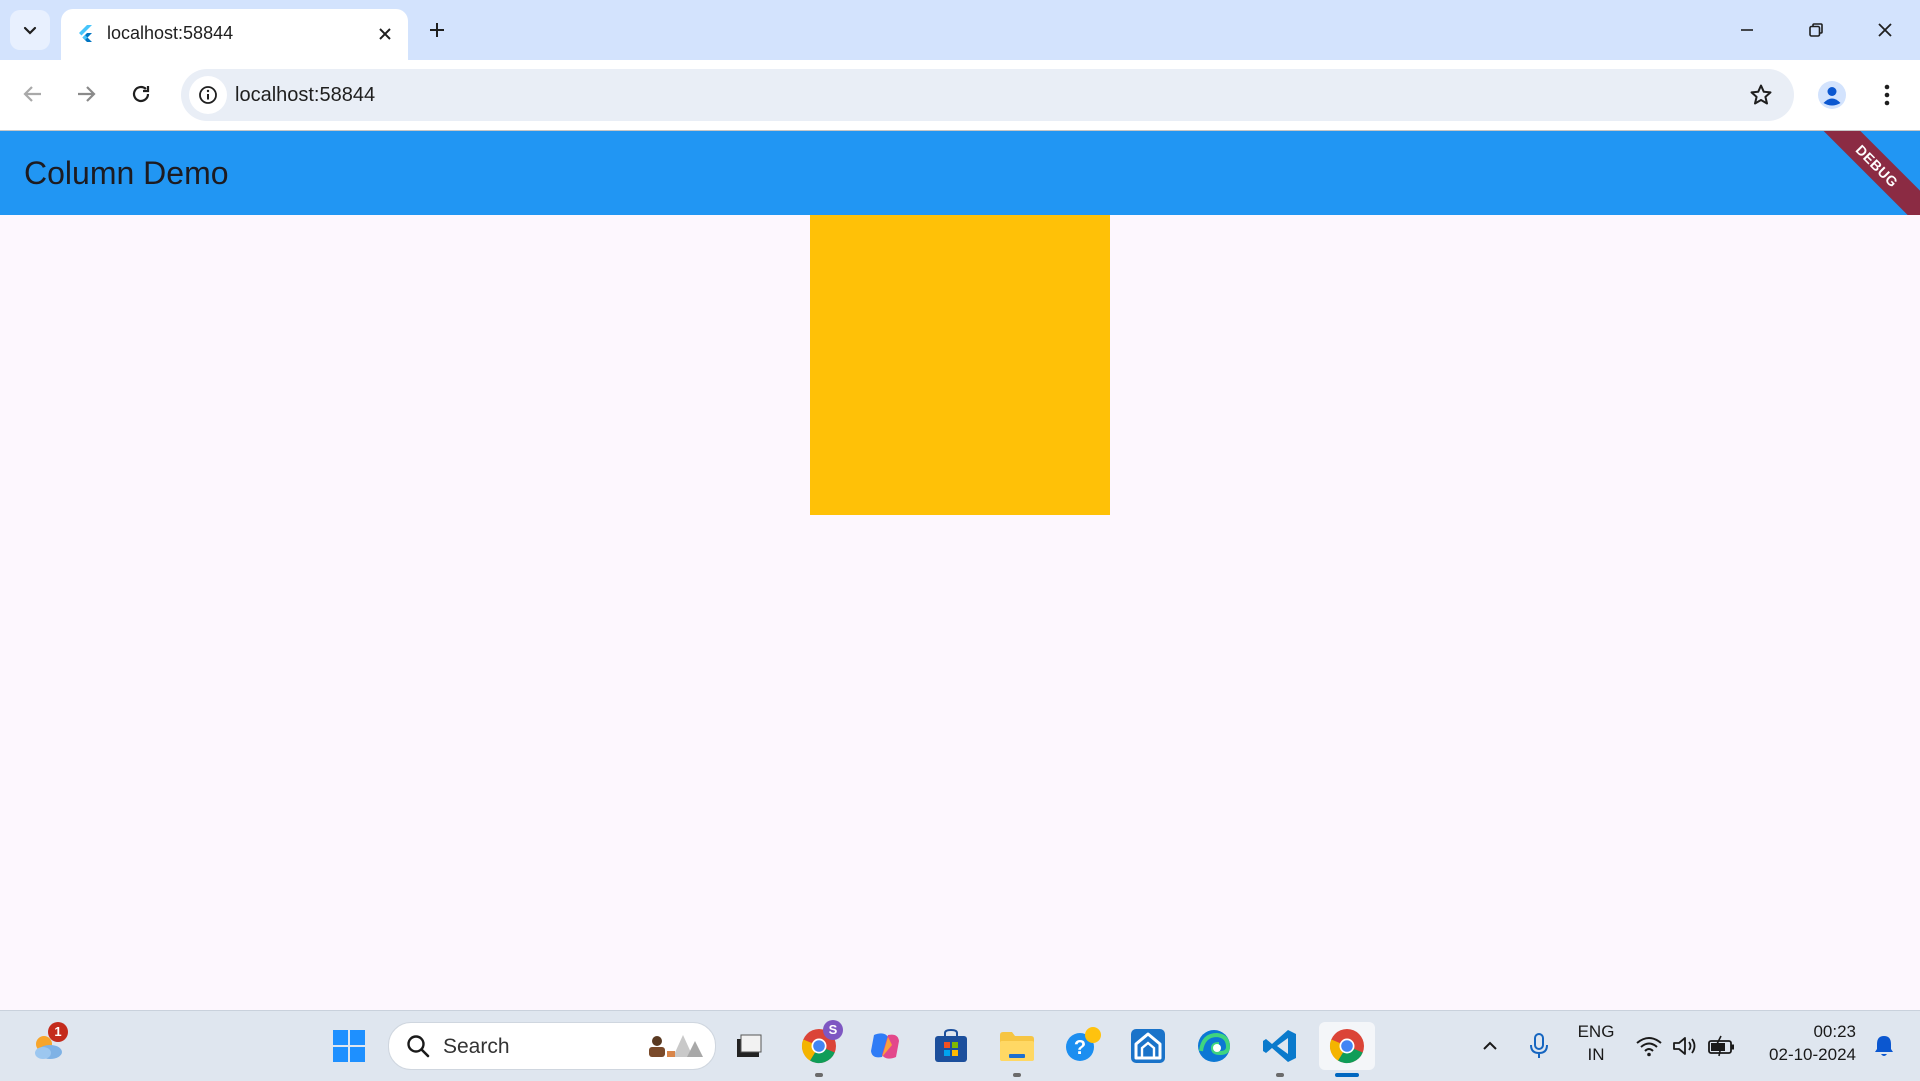  Describe the element at coordinates (305, 95) in the screenshot. I see `url-text: localhost:58844` at that location.